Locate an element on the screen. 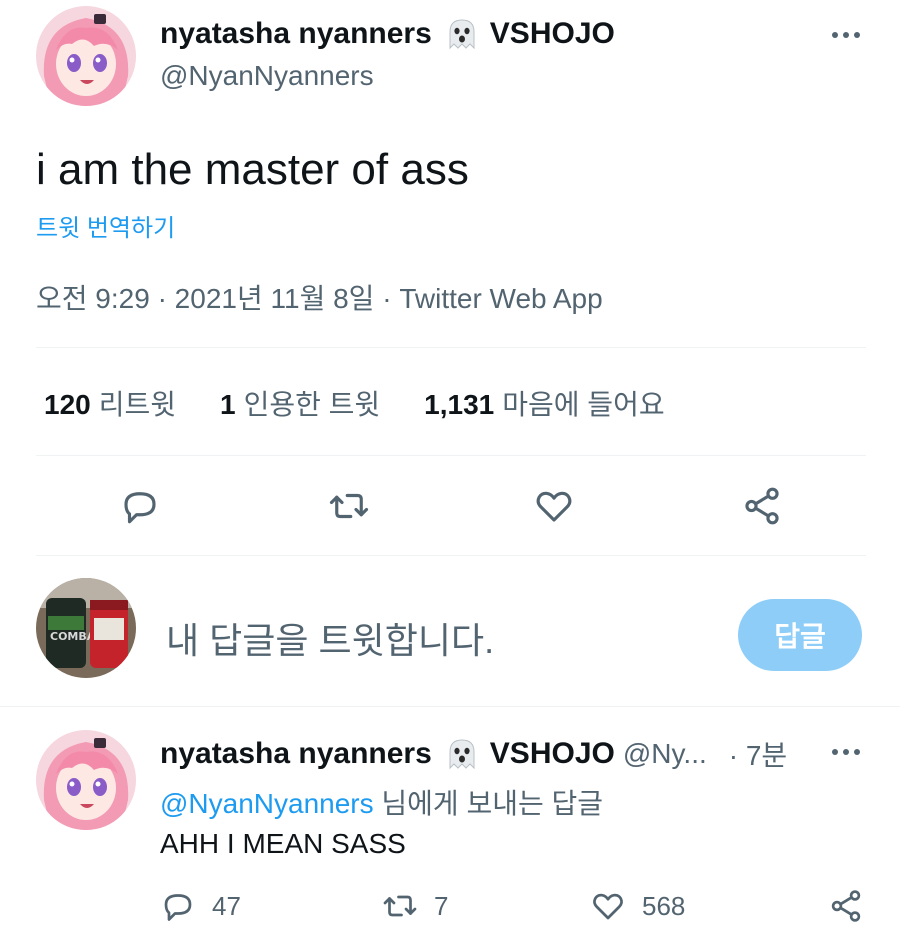 The image size is (900, 943). tweet-timestamp-source: 오전 9:29 · 2021년 11월 8일 · Twitter Web App is located at coordinates (319, 297).